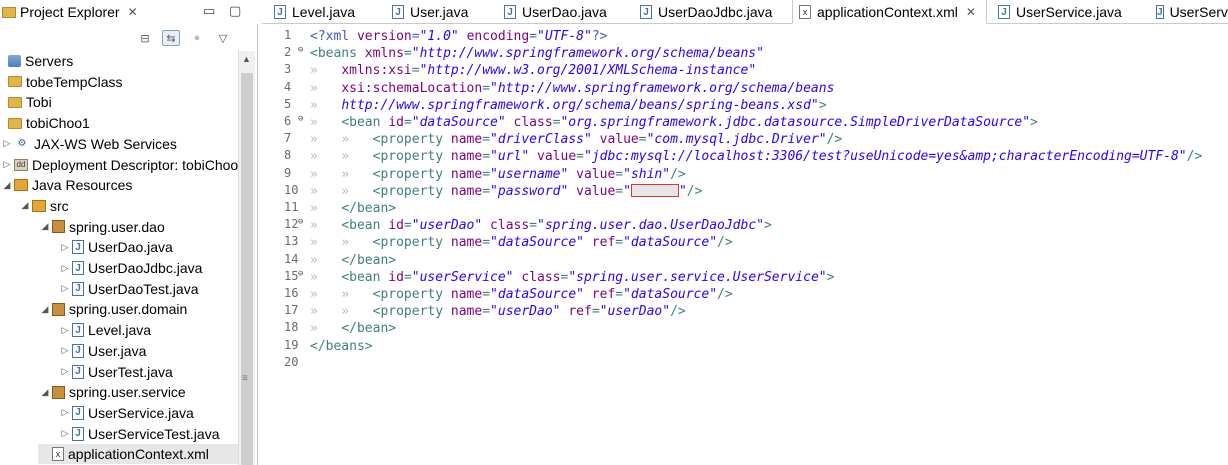 The width and height of the screenshot is (1228, 465). I want to click on editor-tab: J Level.java, so click(324, 12).